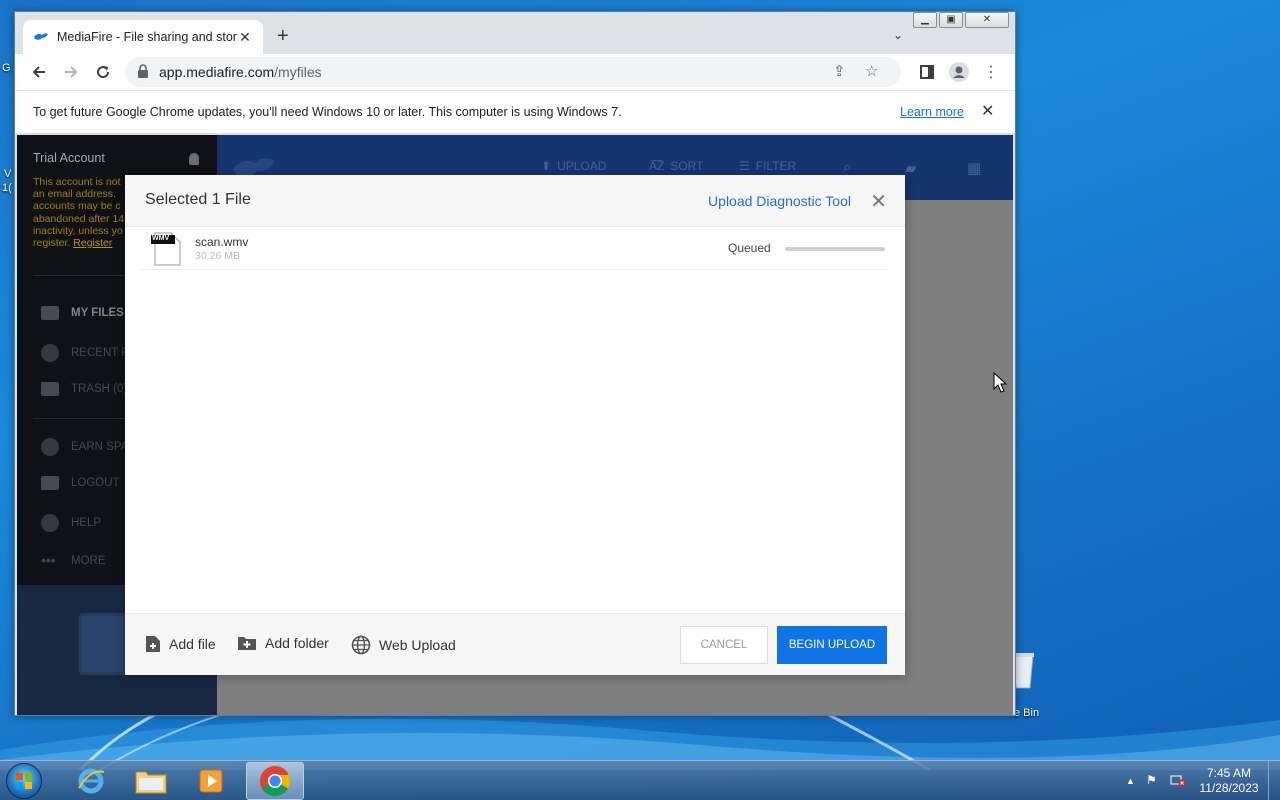  What do you see at coordinates (283, 36) in the screenshot?
I see `new-tab-button: +` at bounding box center [283, 36].